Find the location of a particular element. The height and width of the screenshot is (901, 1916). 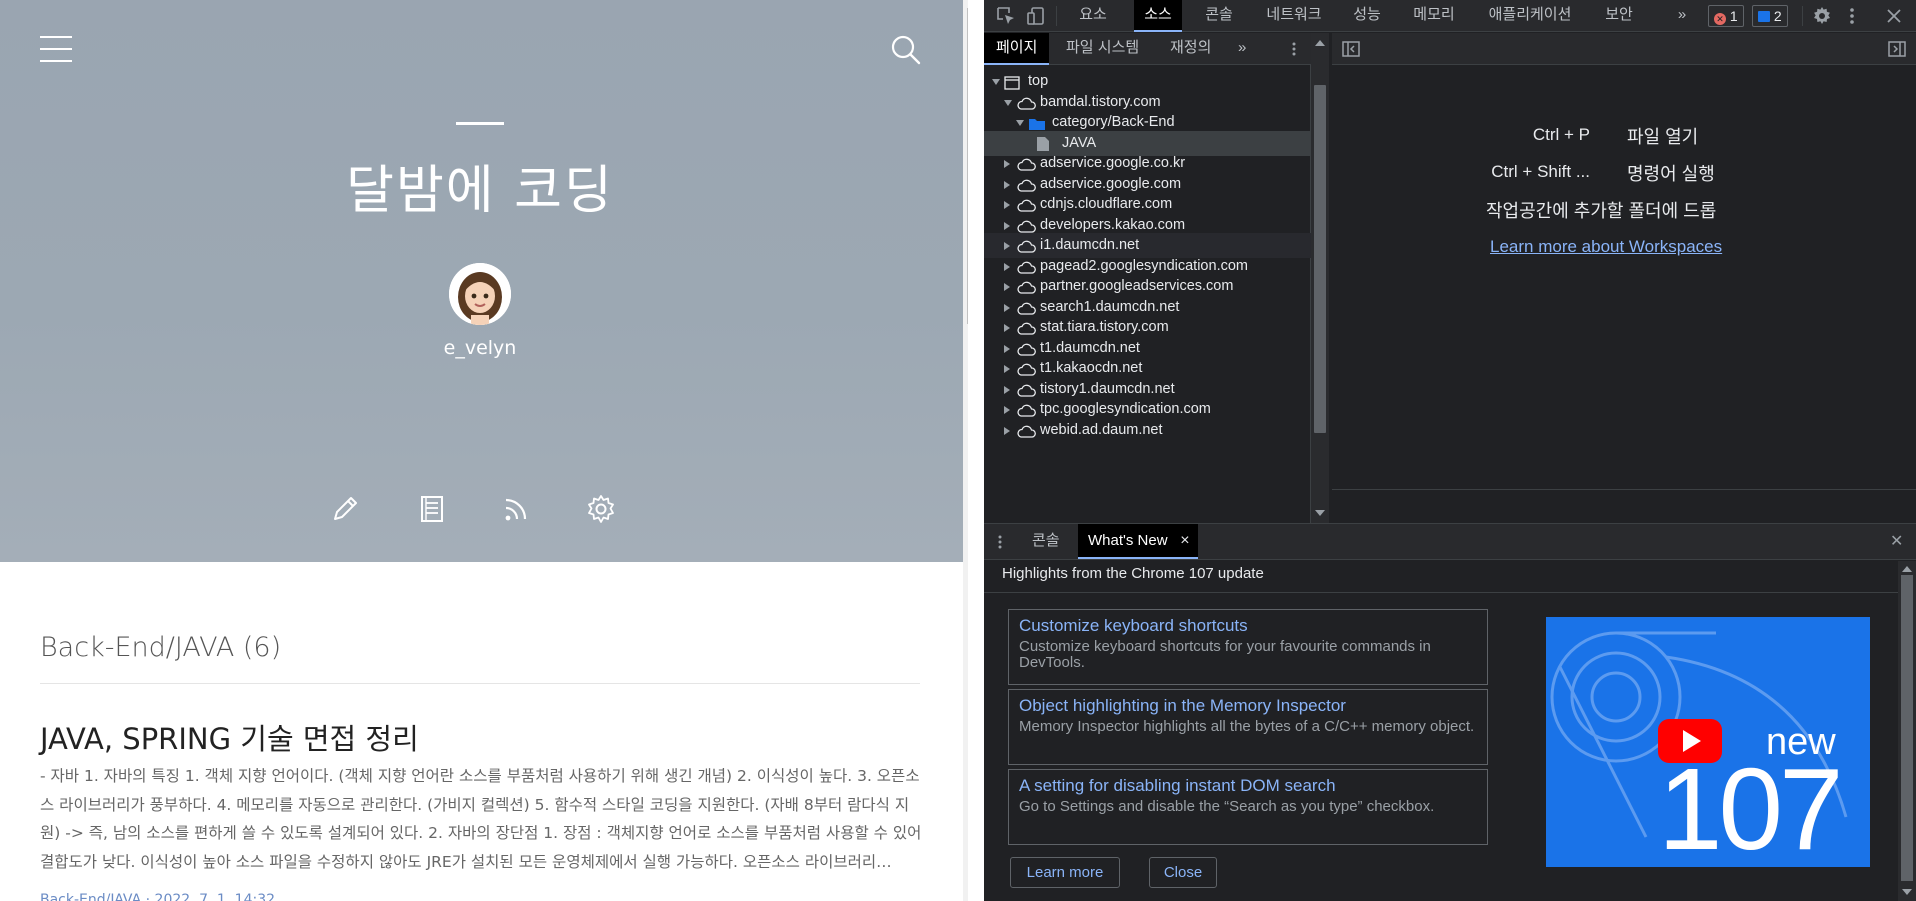

pencil-icon is located at coordinates (345, 509).